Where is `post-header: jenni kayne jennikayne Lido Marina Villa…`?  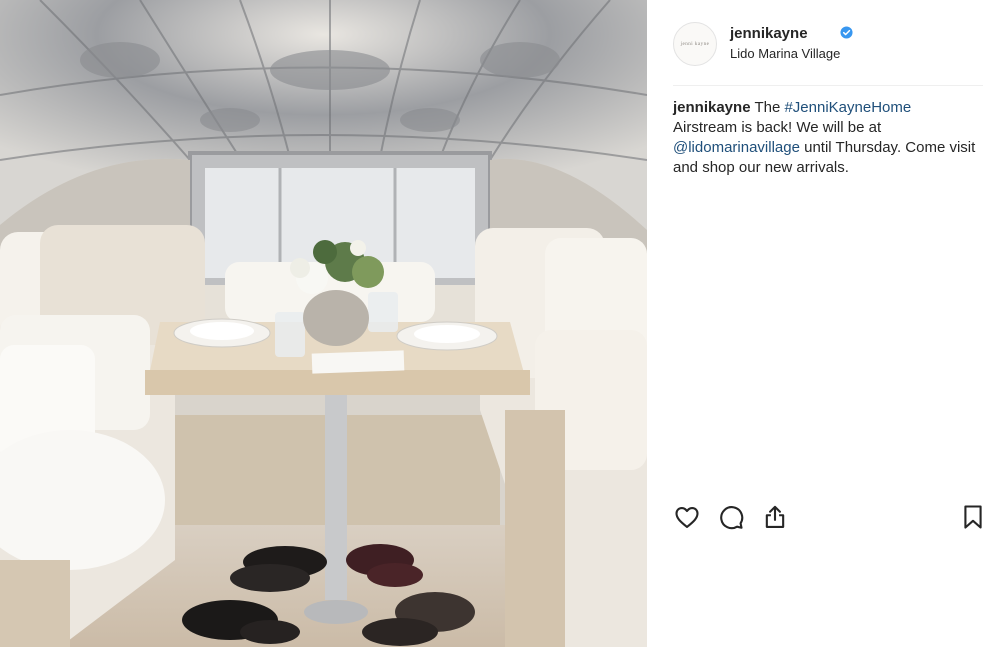 post-header: jenni kayne jennikayne Lido Marina Villa… is located at coordinates (828, 44).